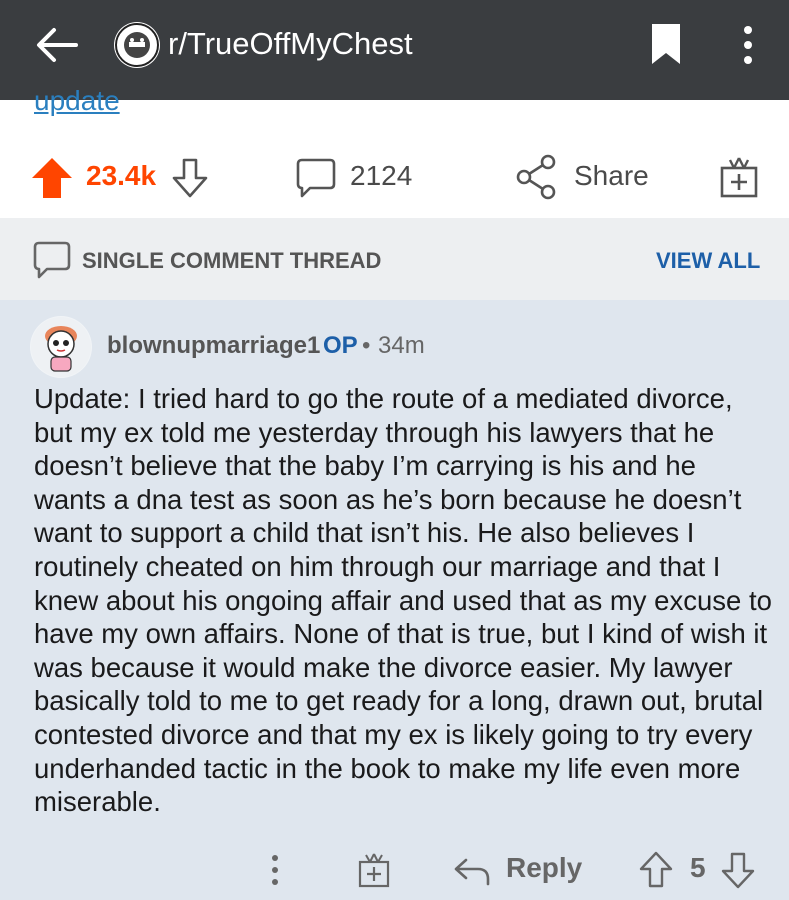 The width and height of the screenshot is (789, 900). What do you see at coordinates (381, 176) in the screenshot?
I see `comment-count: 2124` at bounding box center [381, 176].